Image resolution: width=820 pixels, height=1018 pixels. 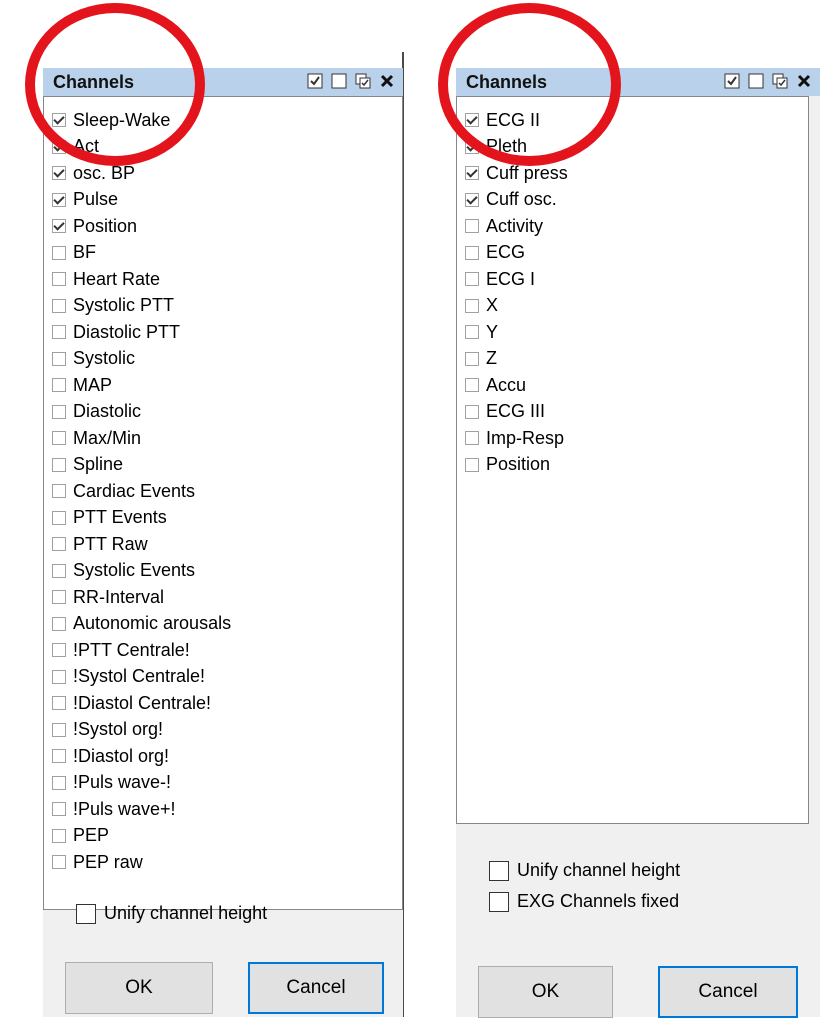 What do you see at coordinates (141, 730) in the screenshot?
I see `channel-item: !Systol org!` at bounding box center [141, 730].